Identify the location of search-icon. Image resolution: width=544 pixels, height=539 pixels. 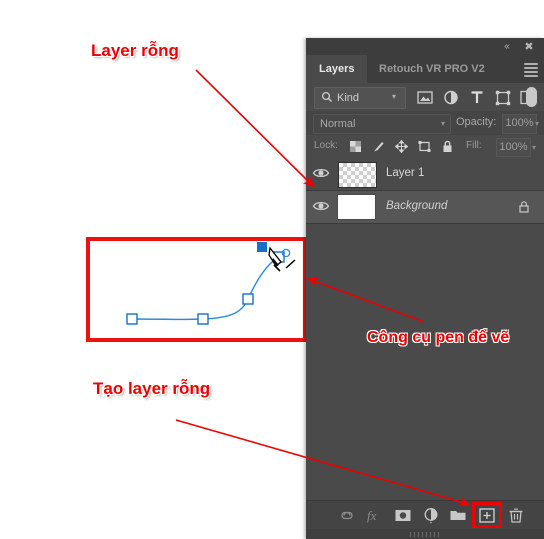
(326, 96).